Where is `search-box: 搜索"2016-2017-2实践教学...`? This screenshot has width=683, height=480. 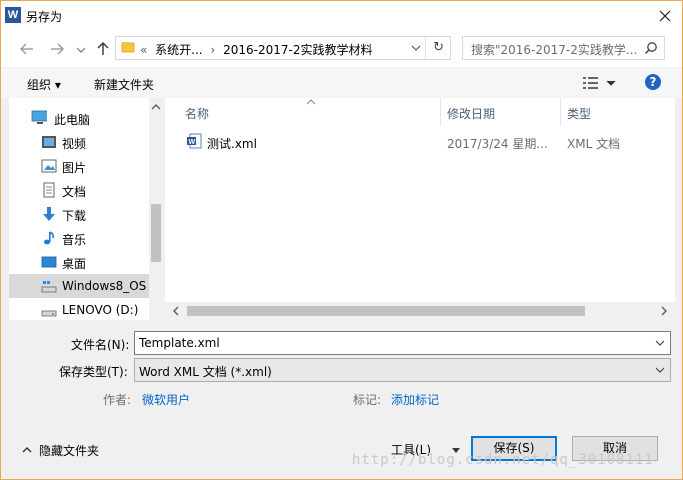 search-box: 搜索"2016-2017-2实践教学... is located at coordinates (563, 48).